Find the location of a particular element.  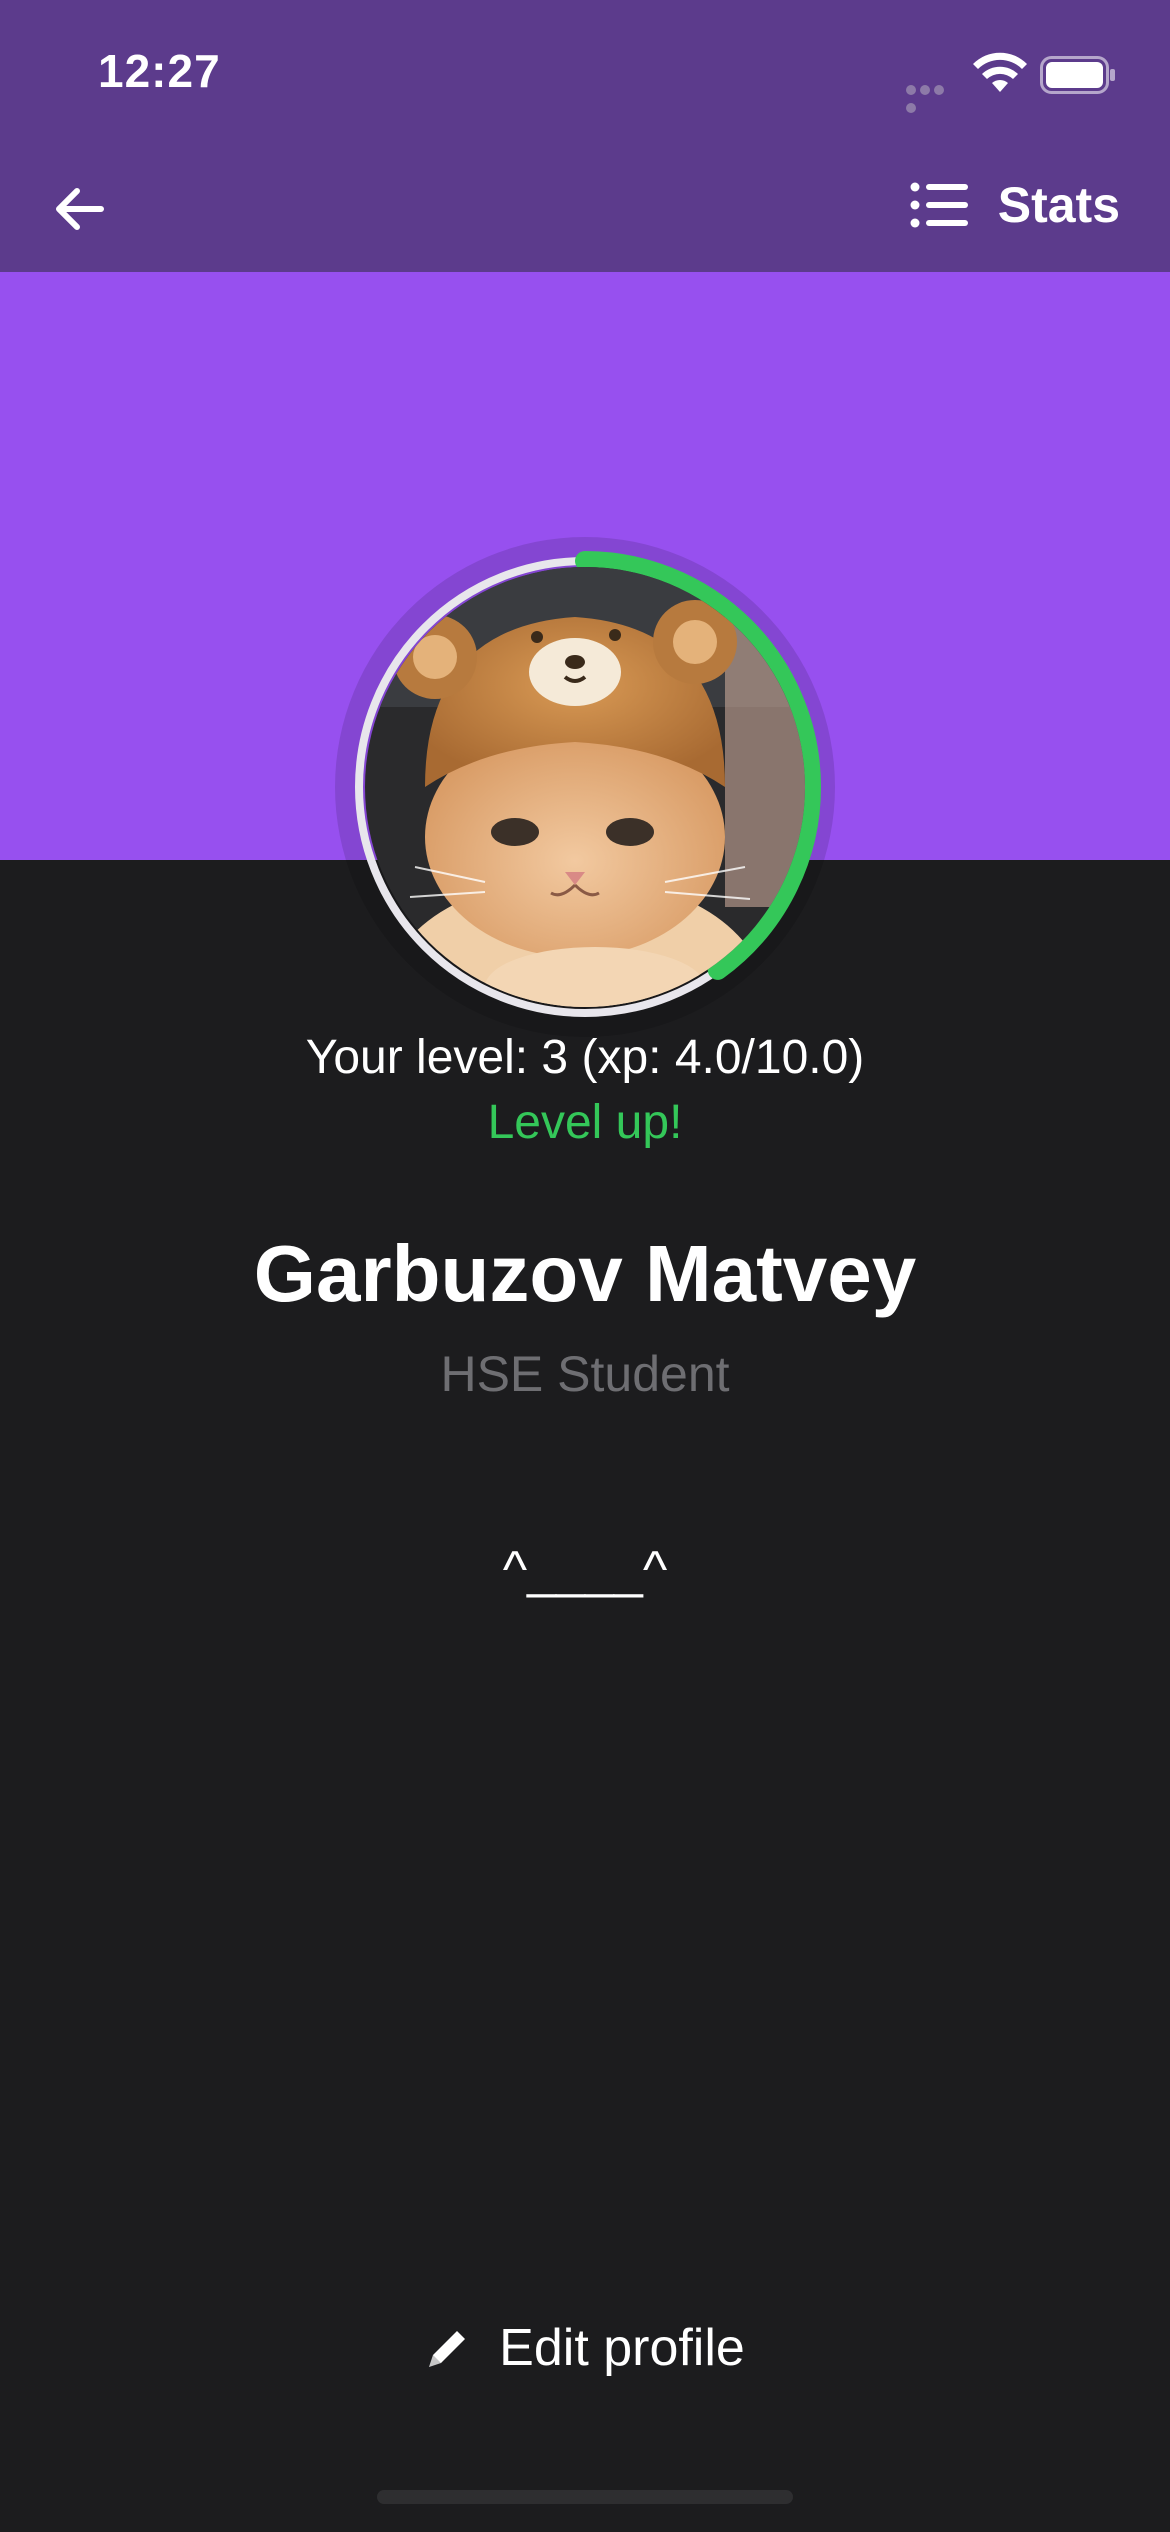

stats-button: Stats is located at coordinates (1015, 205).